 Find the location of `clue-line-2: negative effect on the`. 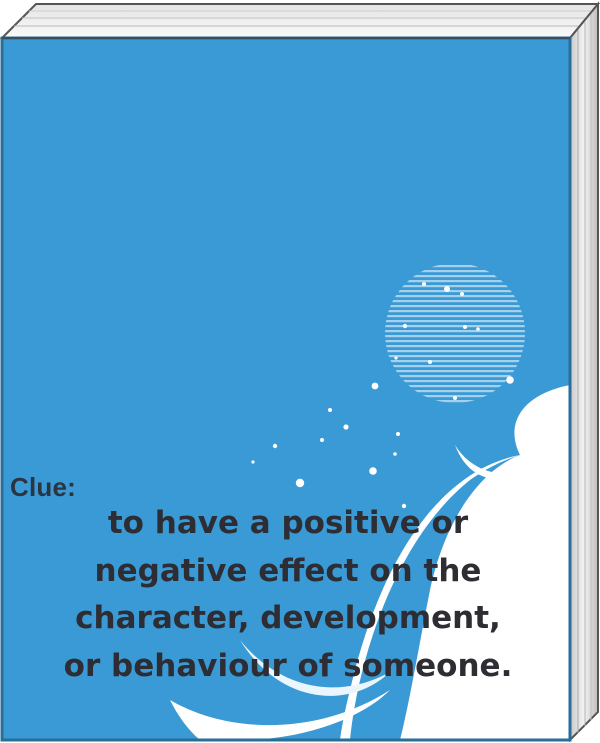

clue-line-2: negative effect on the is located at coordinates (288, 570).